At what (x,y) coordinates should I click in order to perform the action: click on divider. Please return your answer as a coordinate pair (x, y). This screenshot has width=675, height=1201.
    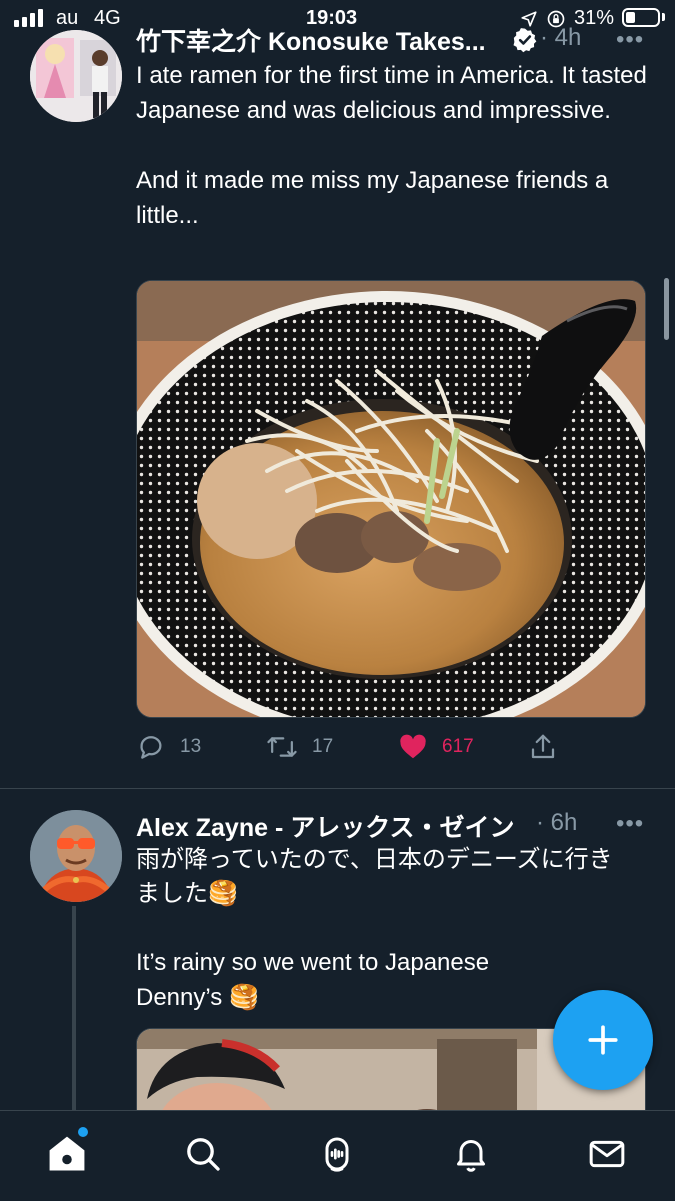
    Looking at the image, I should click on (337, 788).